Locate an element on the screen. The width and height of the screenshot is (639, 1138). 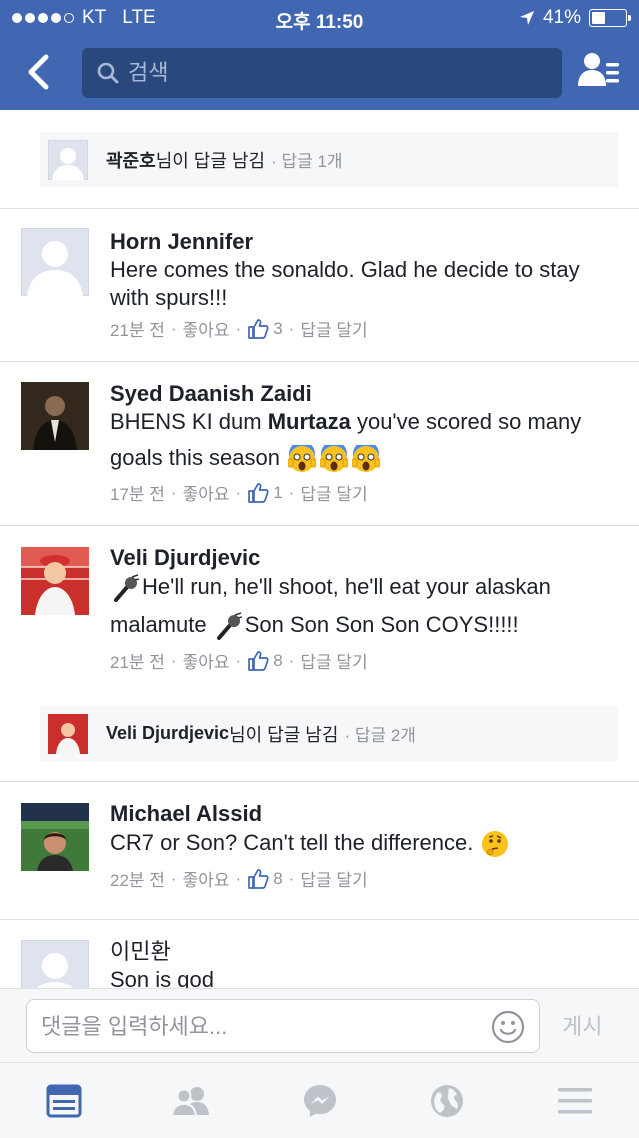
chevron-left-icon is located at coordinates (38, 72).